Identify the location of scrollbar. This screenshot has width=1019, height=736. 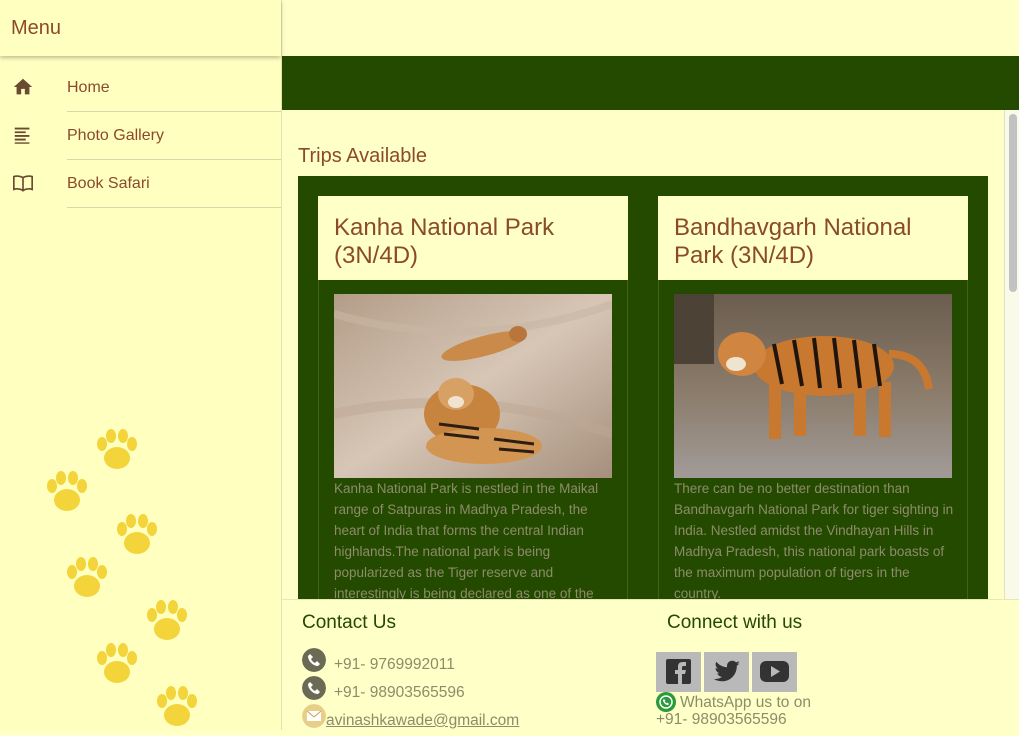
(1011, 354).